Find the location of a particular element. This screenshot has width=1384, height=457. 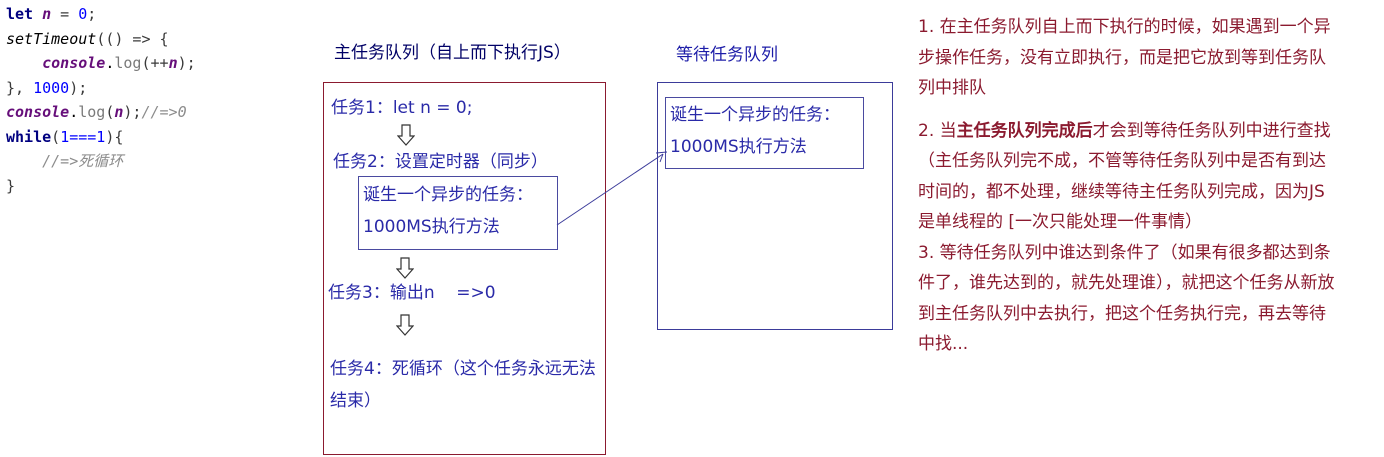

code-text: }, is located at coordinates (20, 87).